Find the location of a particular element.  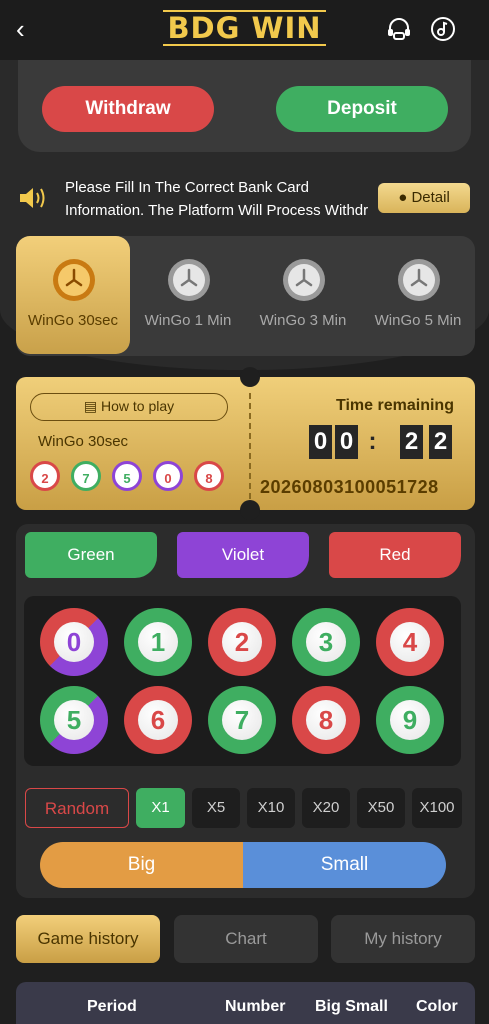

number-ball-1: 1 is located at coordinates (158, 642).